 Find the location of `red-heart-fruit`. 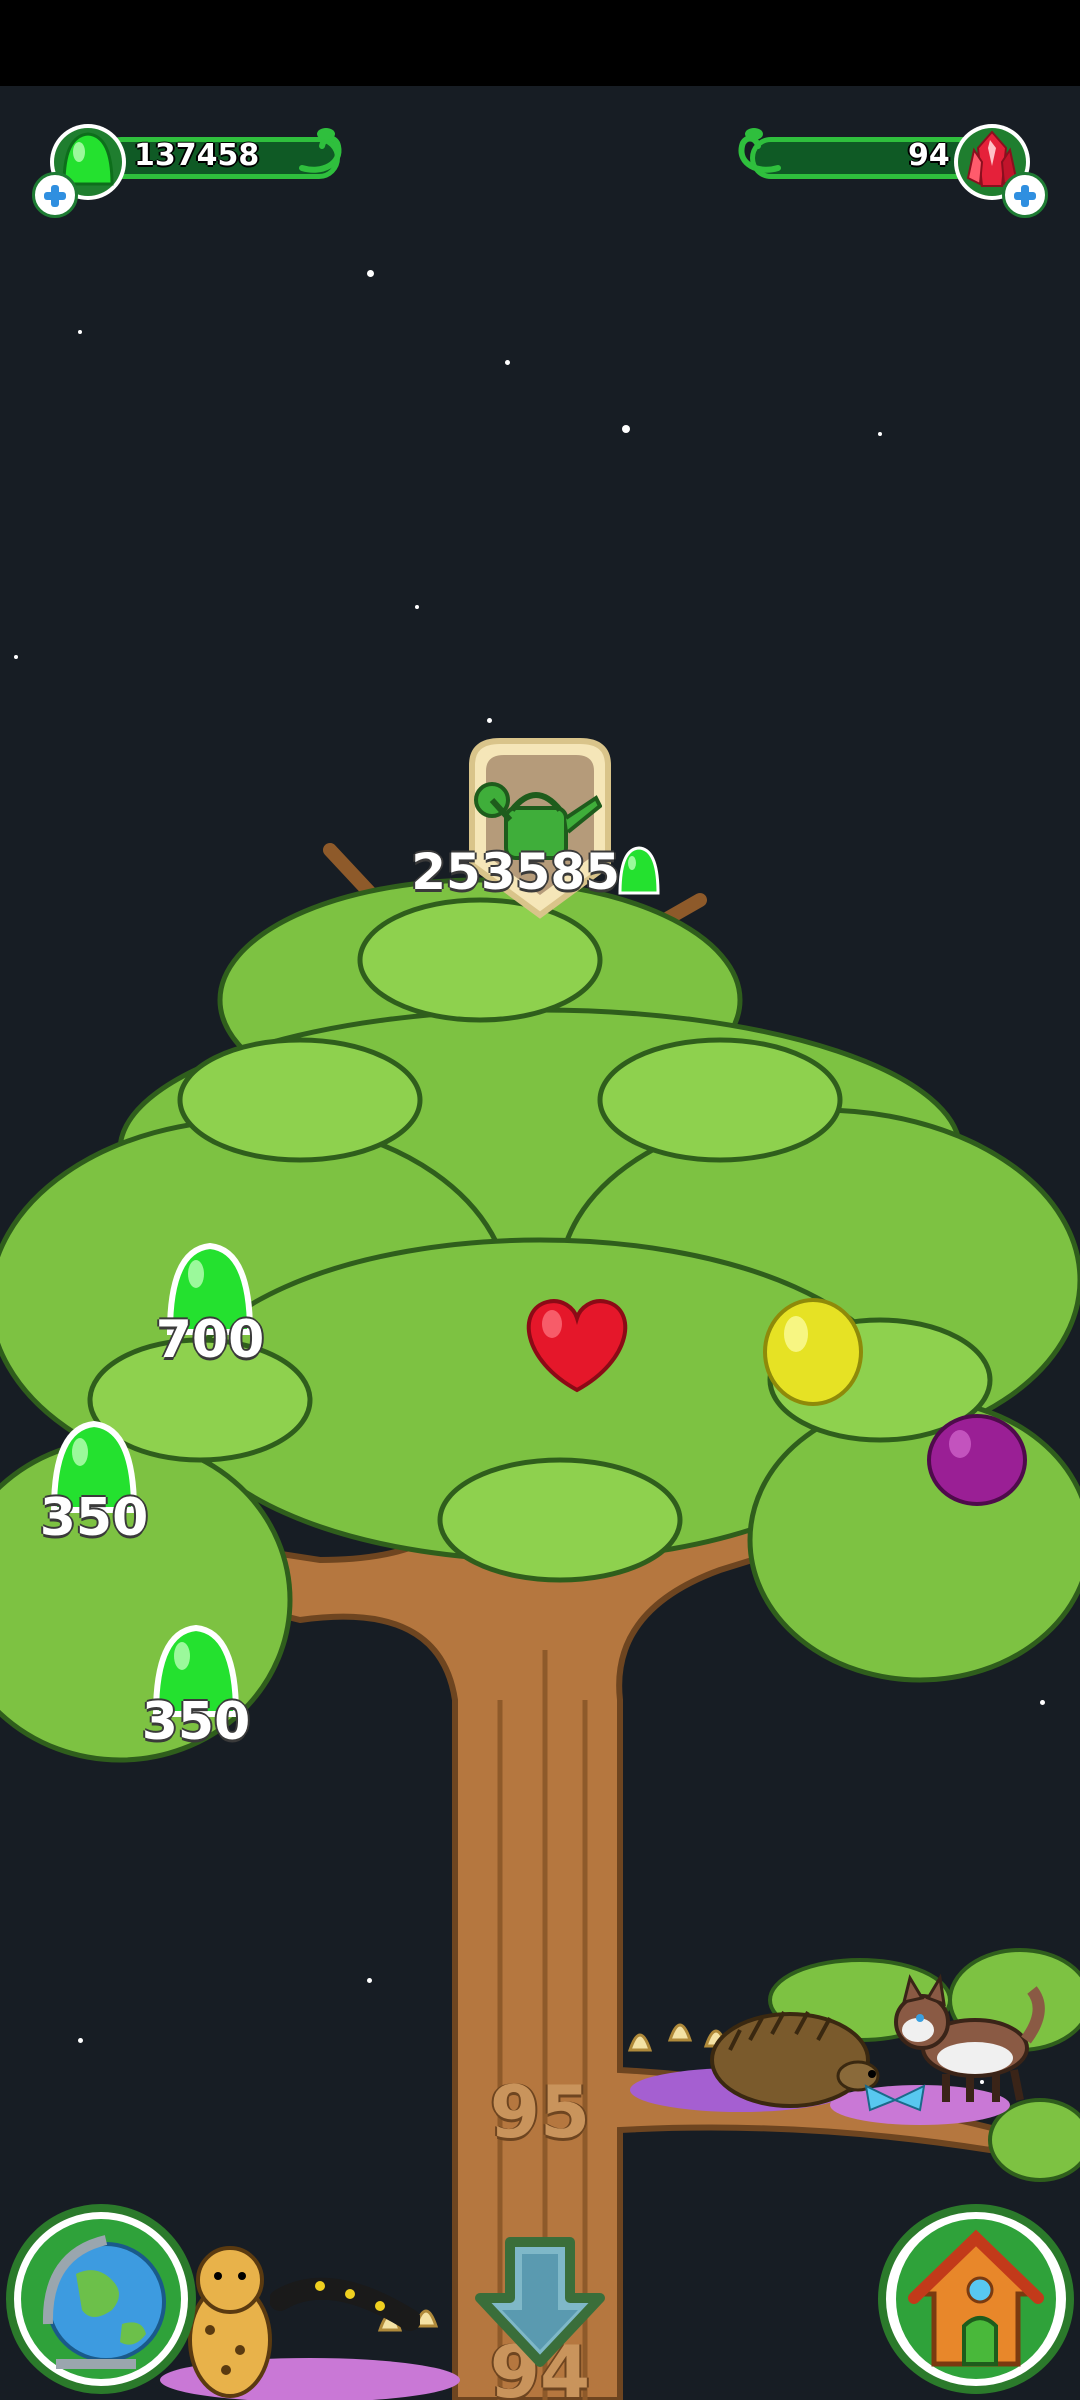

red-heart-fruit is located at coordinates (577, 1345).